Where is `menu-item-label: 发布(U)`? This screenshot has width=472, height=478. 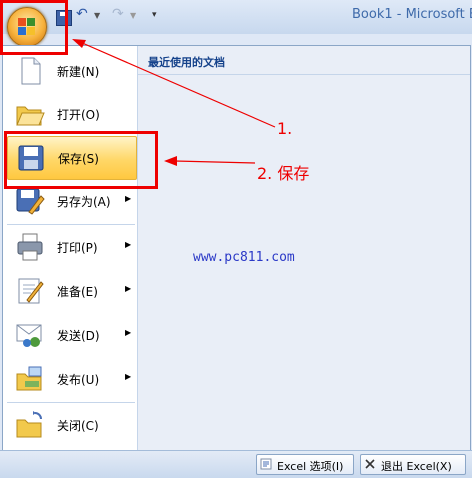
menu-item-label: 发布(U) is located at coordinates (78, 380).